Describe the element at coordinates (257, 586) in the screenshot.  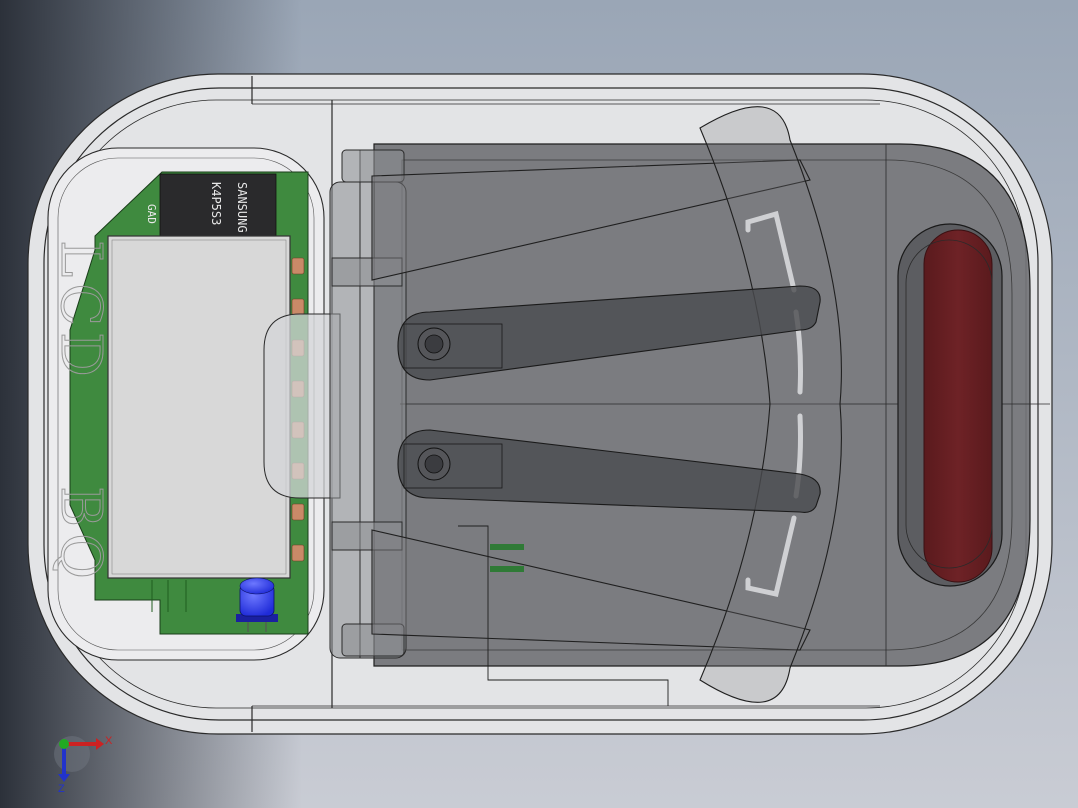
I see `led-dome` at that location.